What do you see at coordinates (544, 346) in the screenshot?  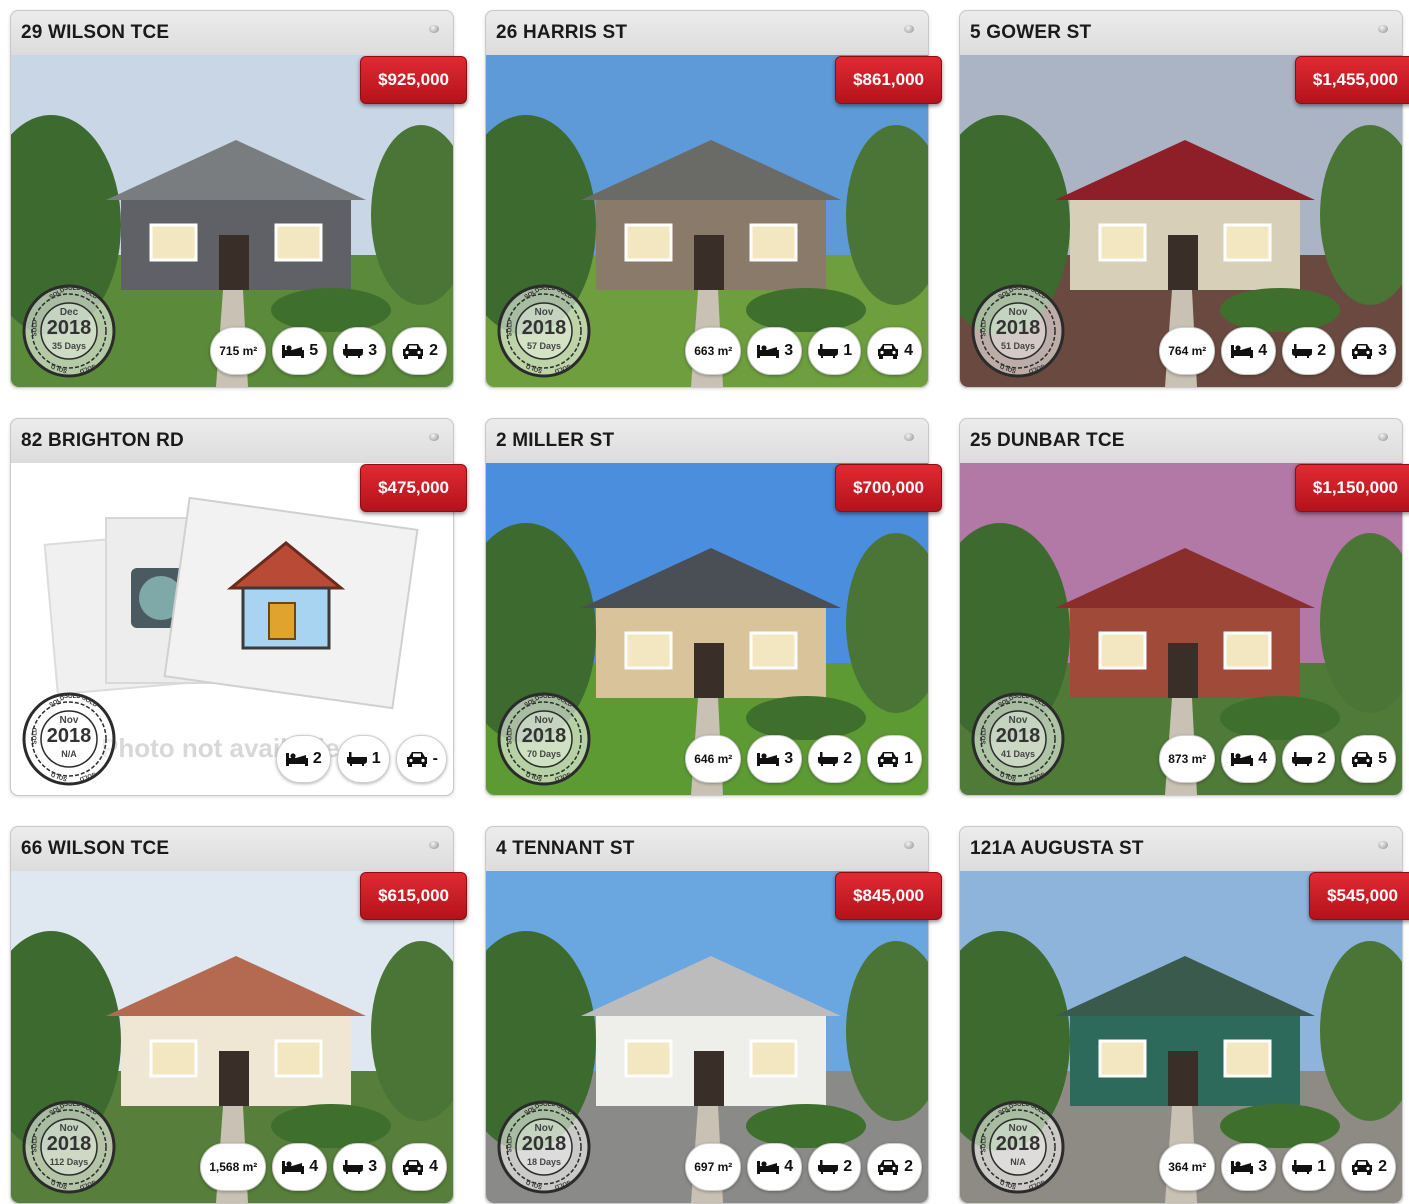 I see `days-on-market: 57 Days` at bounding box center [544, 346].